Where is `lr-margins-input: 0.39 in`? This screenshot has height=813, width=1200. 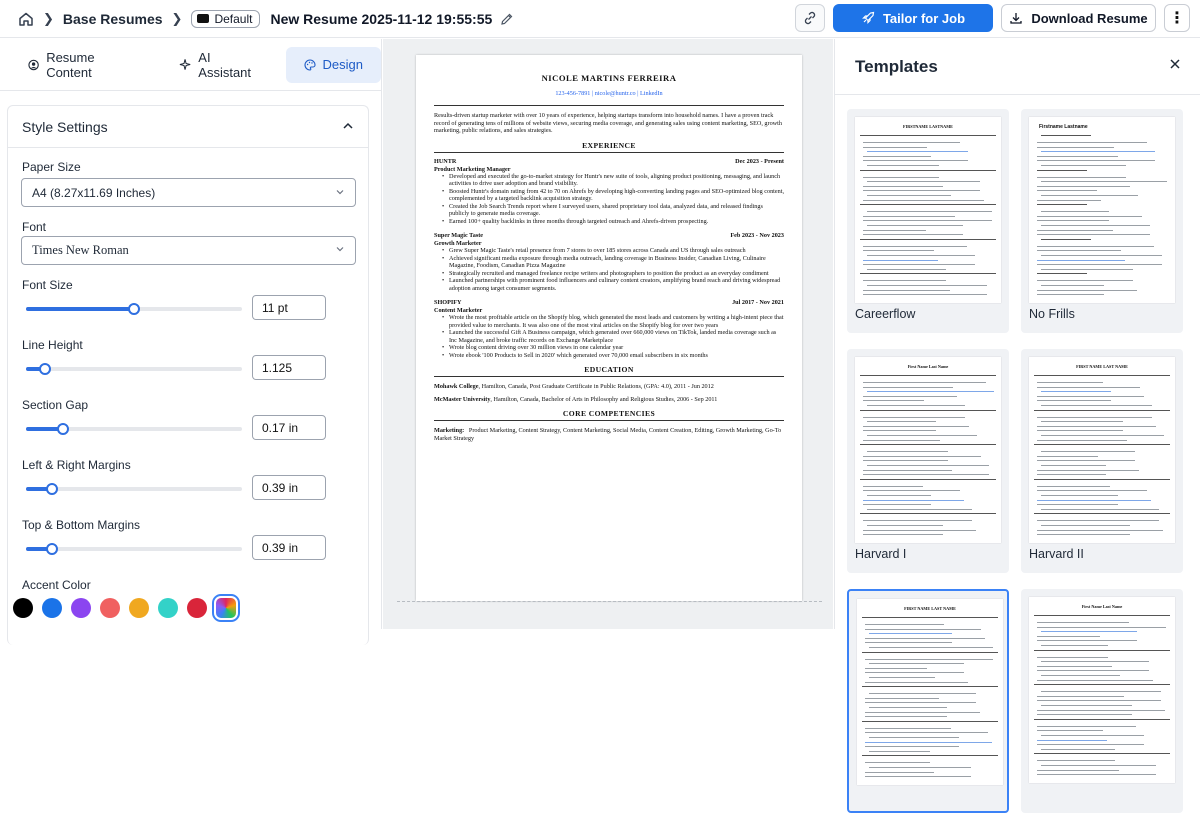
lr-margins-input: 0.39 in is located at coordinates (289, 487).